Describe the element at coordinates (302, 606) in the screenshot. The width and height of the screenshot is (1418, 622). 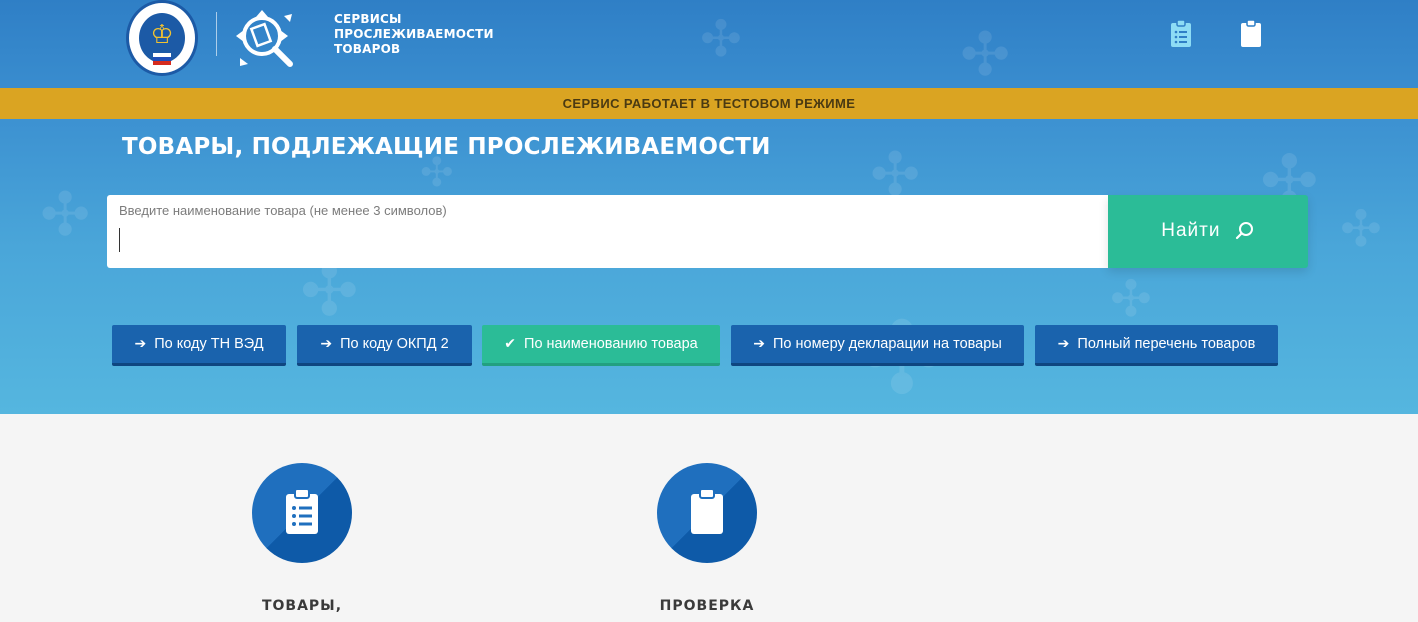
I see `feature-goods-title: ТОВАРЫ,` at that location.